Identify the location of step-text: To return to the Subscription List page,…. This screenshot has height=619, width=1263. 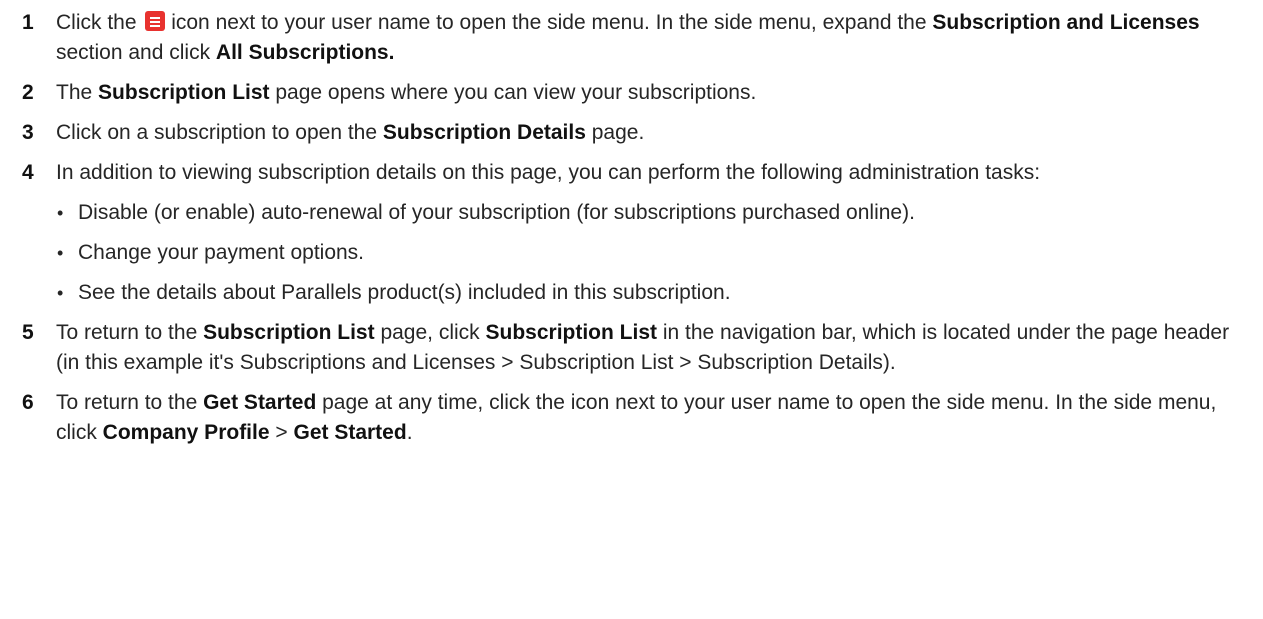
(643, 347).